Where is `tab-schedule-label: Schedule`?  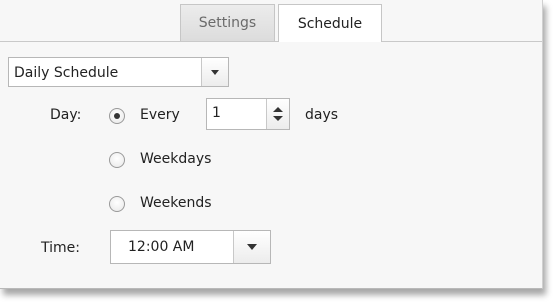
tab-schedule-label: Schedule is located at coordinates (330, 23).